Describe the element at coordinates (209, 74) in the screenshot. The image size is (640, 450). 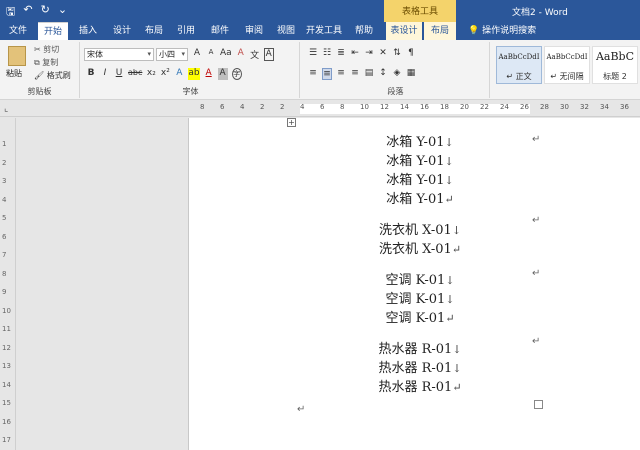
I see `font-color-button: A` at that location.